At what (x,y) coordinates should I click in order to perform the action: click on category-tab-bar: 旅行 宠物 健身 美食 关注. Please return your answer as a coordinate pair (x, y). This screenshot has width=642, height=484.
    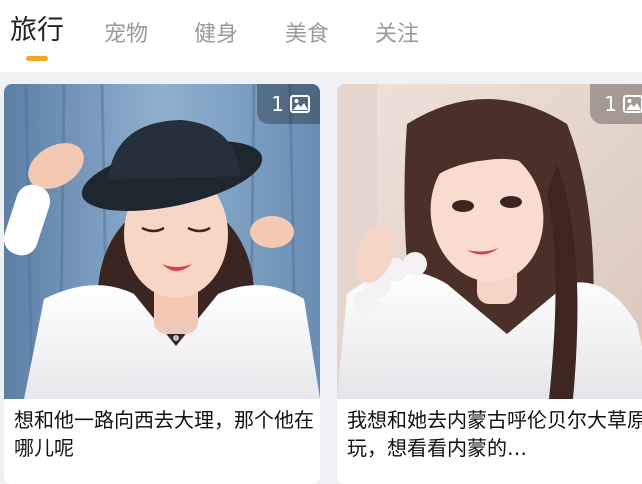
    Looking at the image, I should click on (321, 36).